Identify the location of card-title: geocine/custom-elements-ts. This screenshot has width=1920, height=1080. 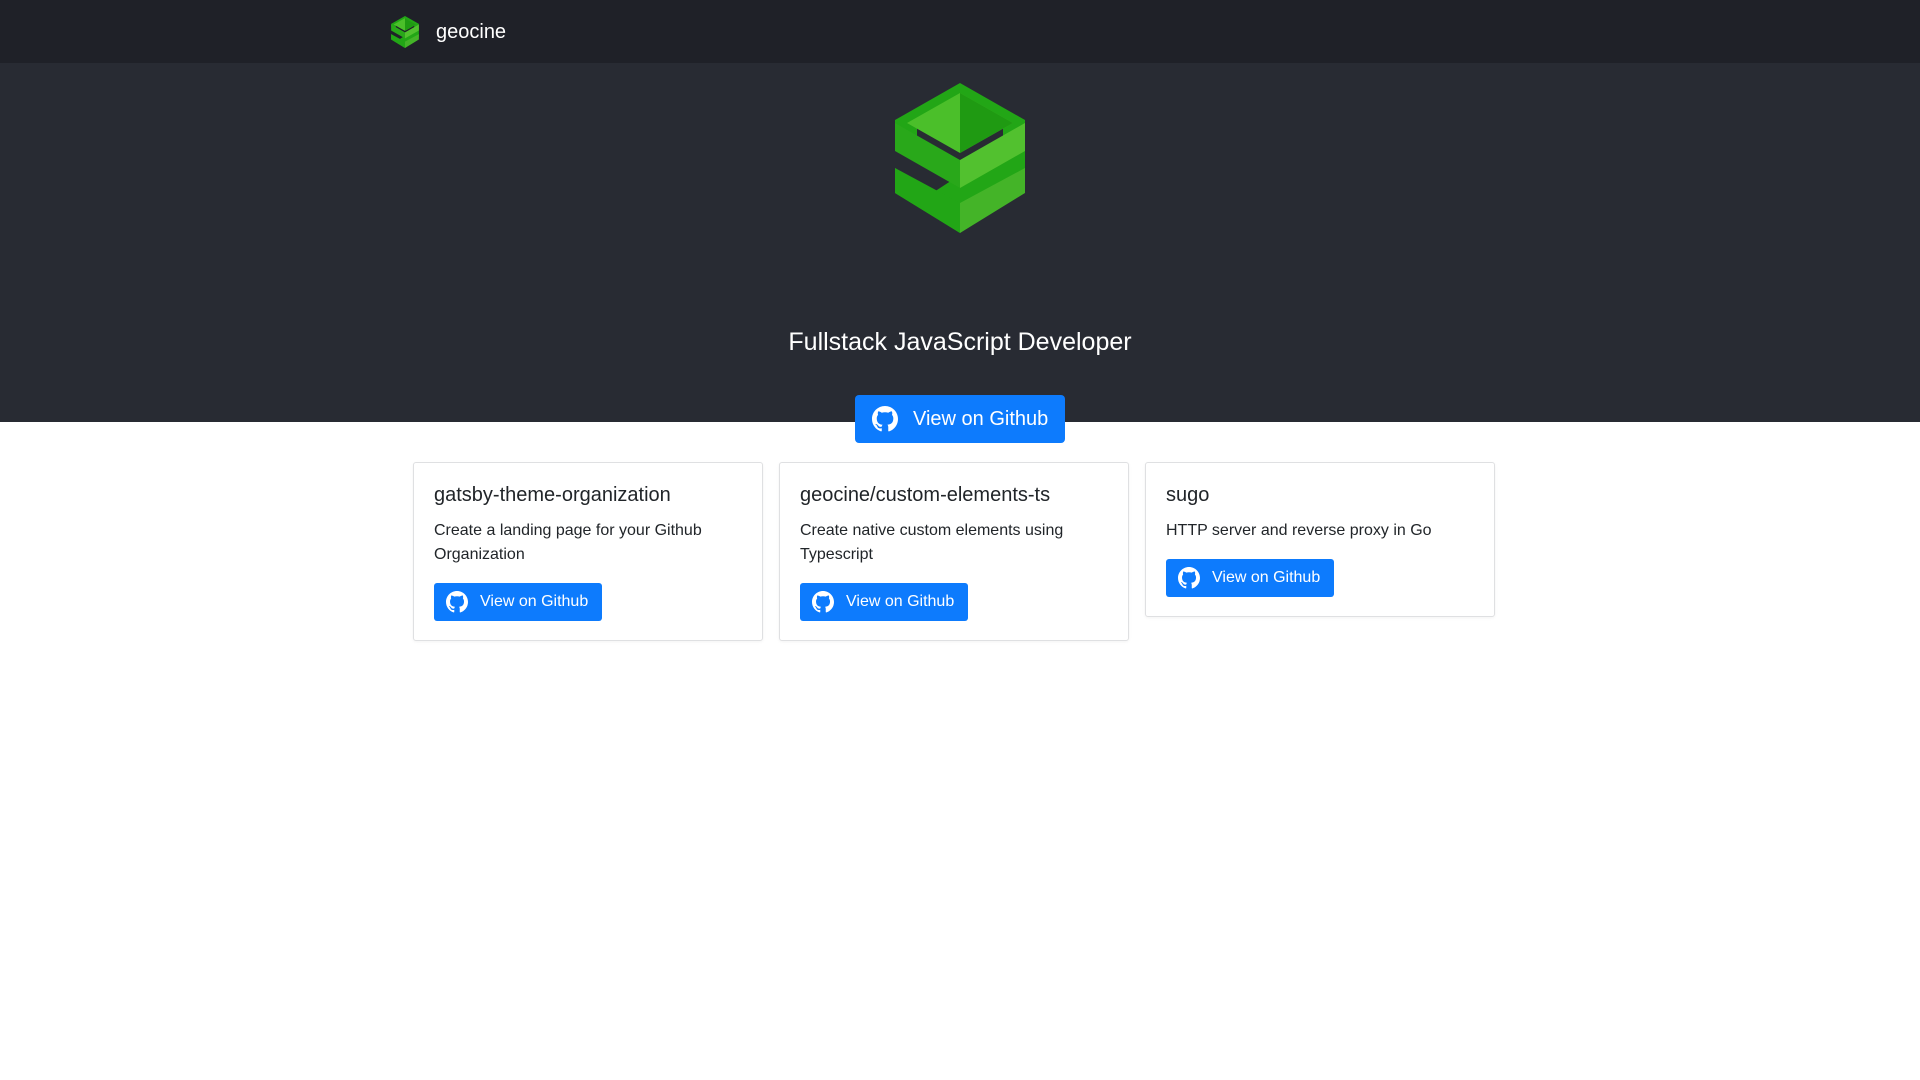
(925, 495).